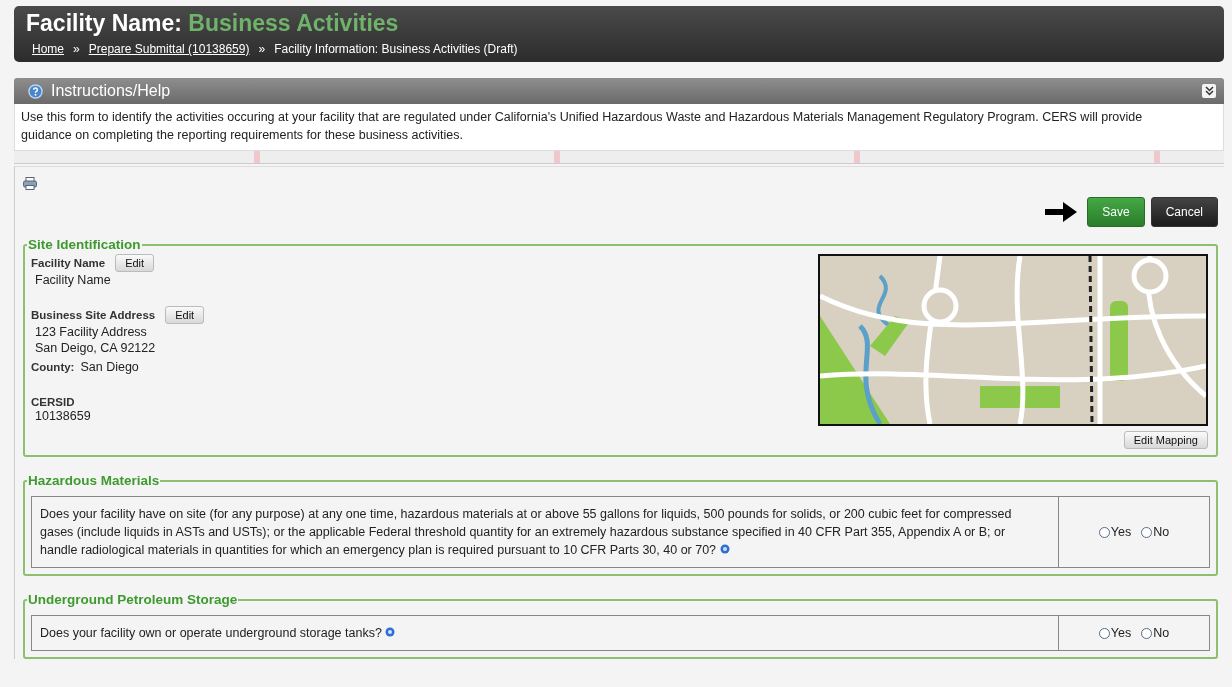  I want to click on field-label: Business Site Address, so click(93, 315).